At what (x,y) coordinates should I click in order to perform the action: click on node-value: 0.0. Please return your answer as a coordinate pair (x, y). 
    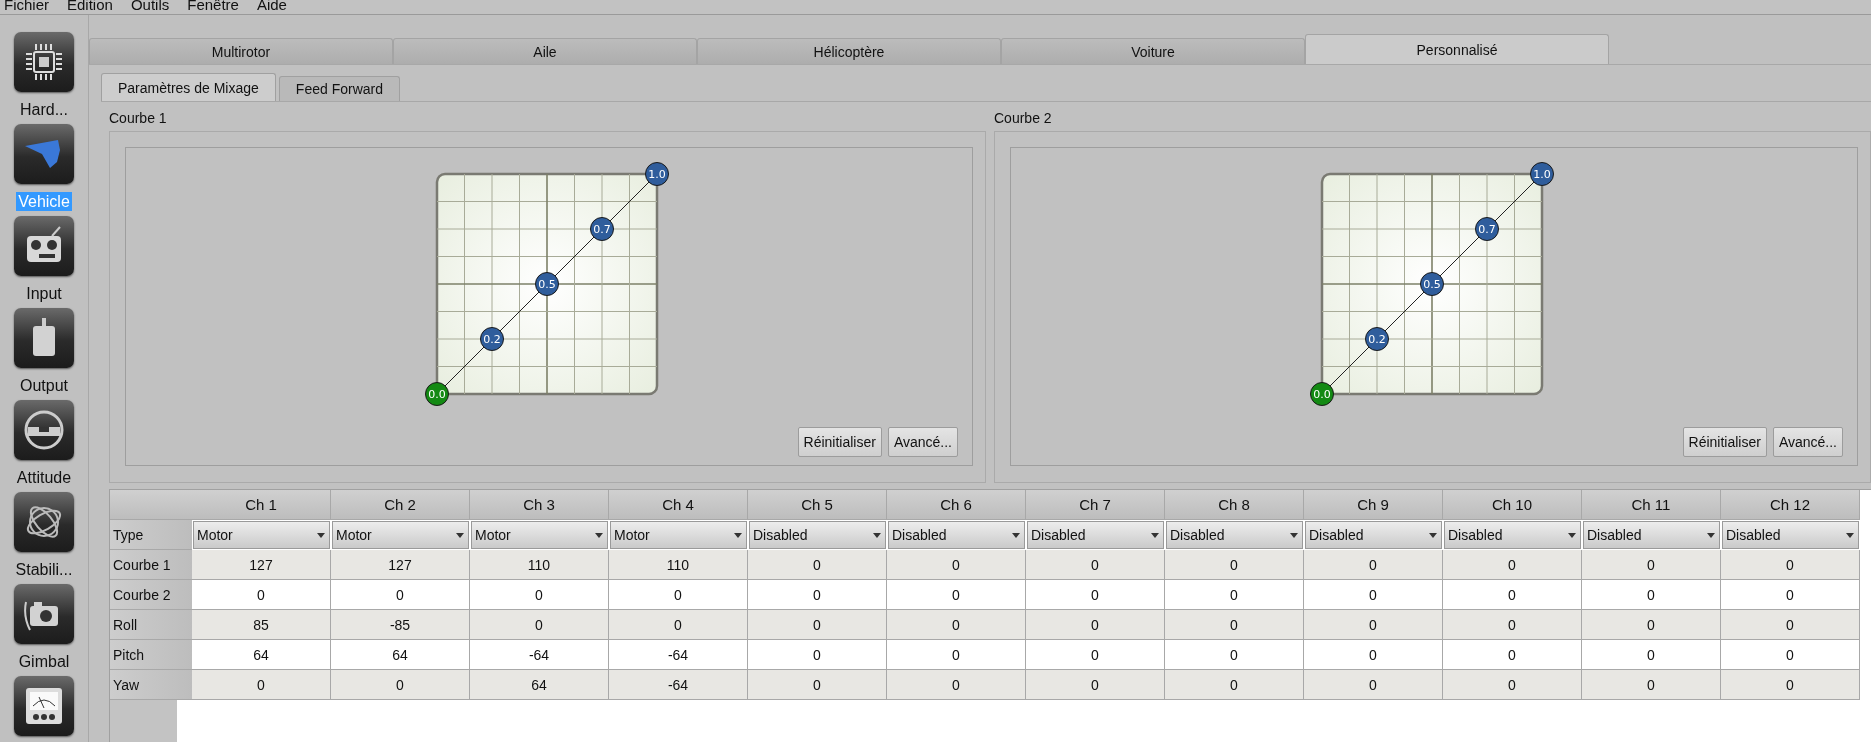
    Looking at the image, I should click on (437, 394).